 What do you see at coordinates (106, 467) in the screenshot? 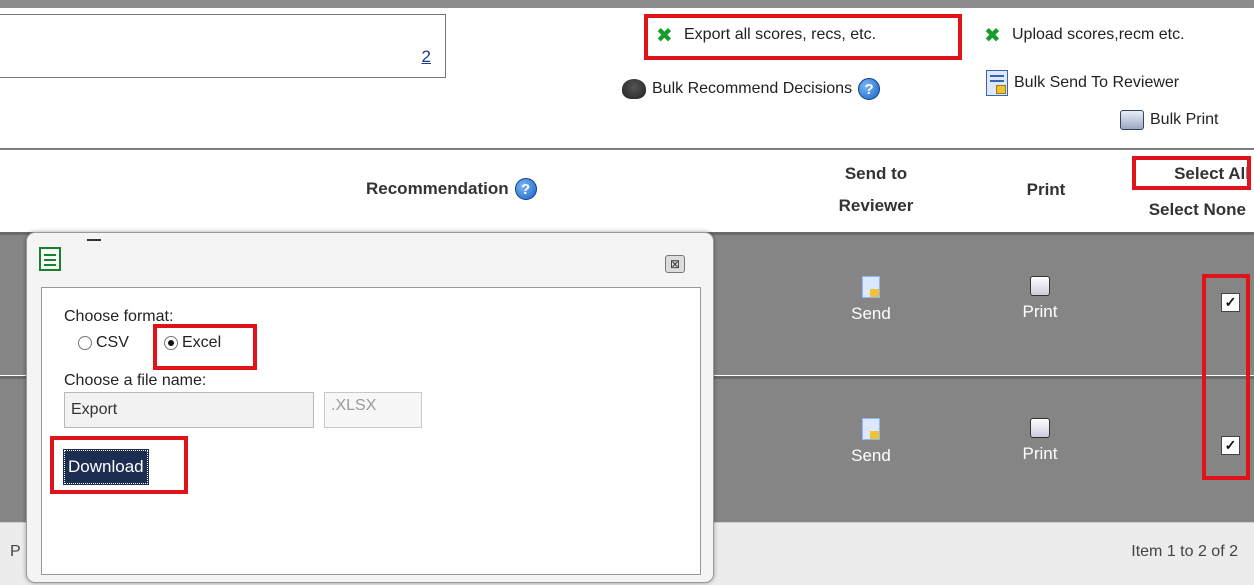
I see `download-button: Download` at bounding box center [106, 467].